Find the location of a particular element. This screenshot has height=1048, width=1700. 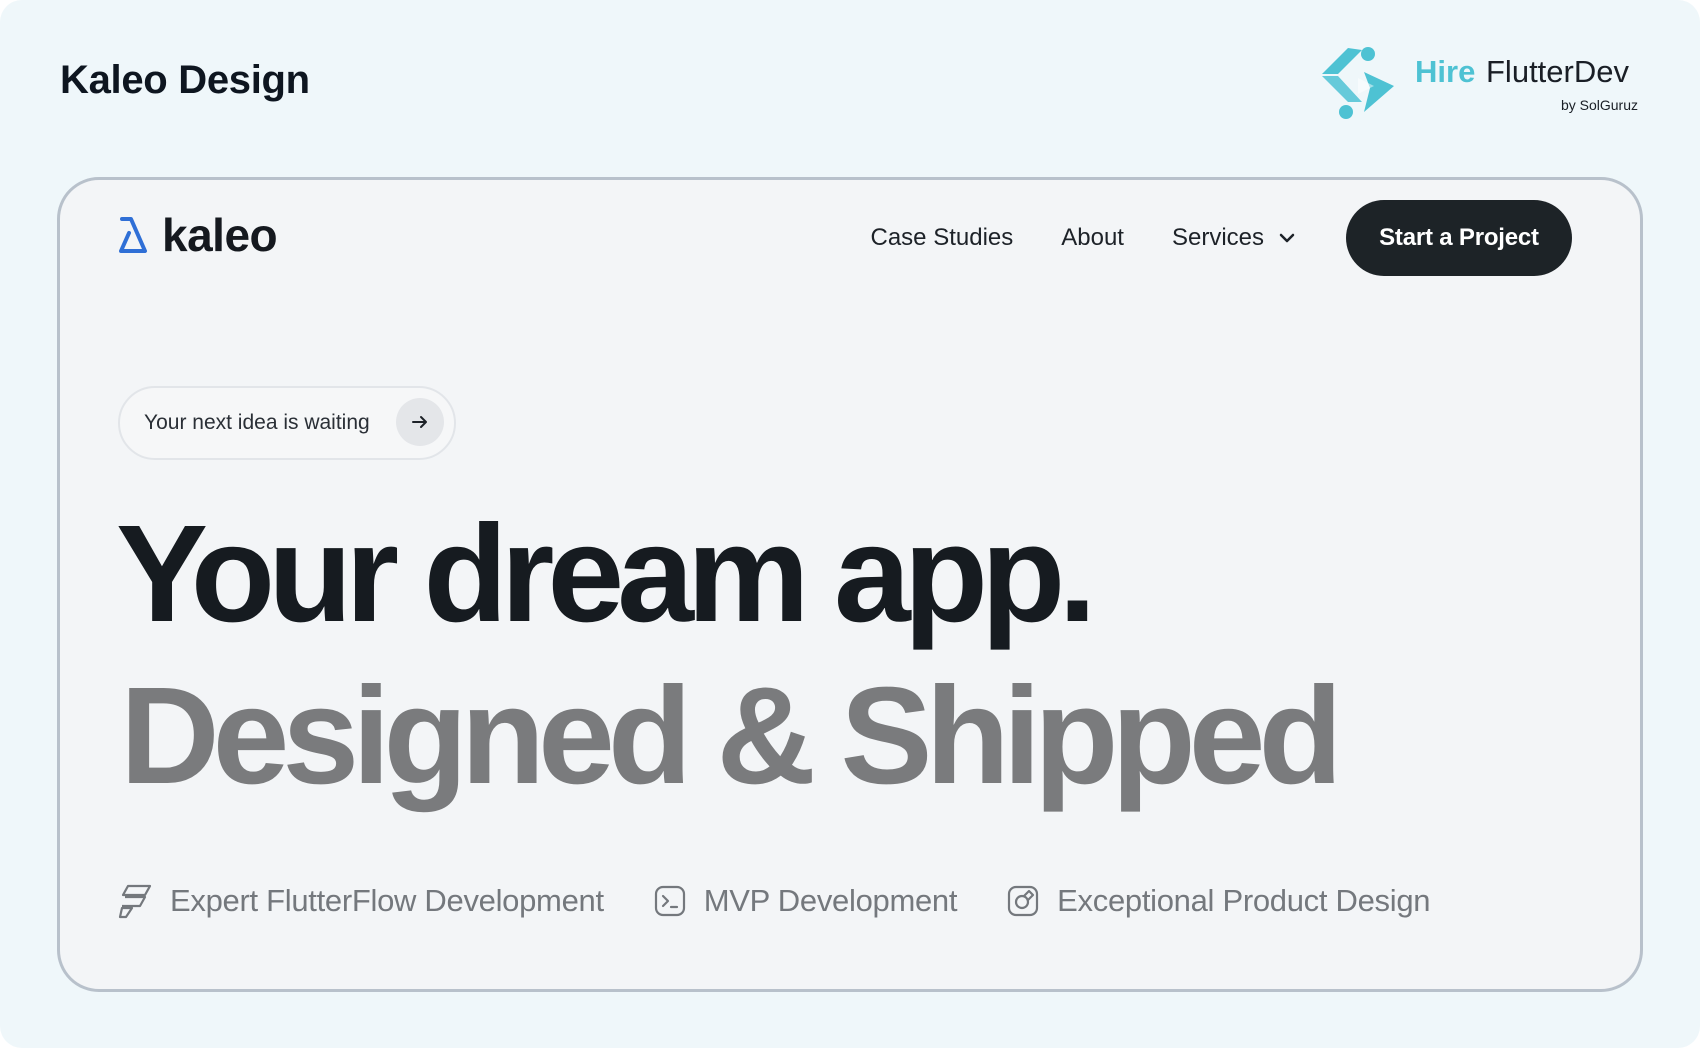

pill-text: Your next idea is waiting is located at coordinates (257, 422).